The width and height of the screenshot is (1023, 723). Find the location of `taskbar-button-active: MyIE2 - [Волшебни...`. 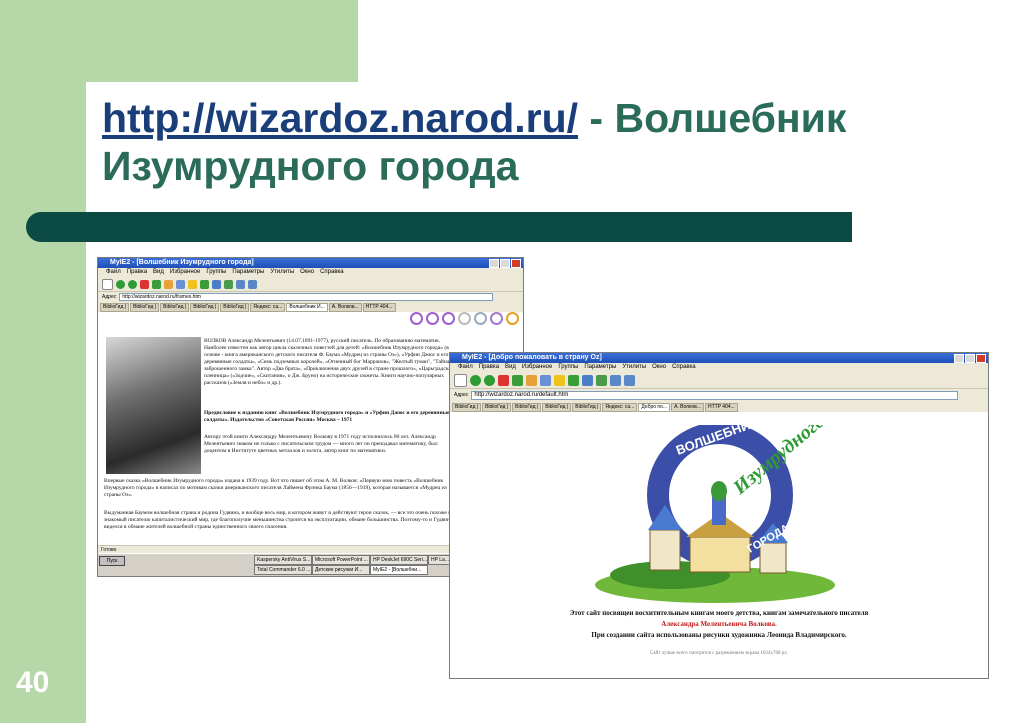

taskbar-button-active: MyIE2 - [Волшебни... is located at coordinates (399, 570).